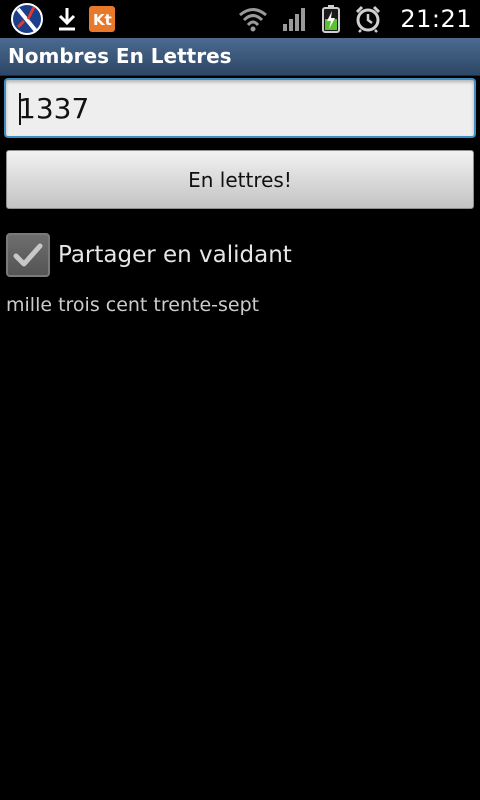  Describe the element at coordinates (243, 108) in the screenshot. I see `number-input` at that location.